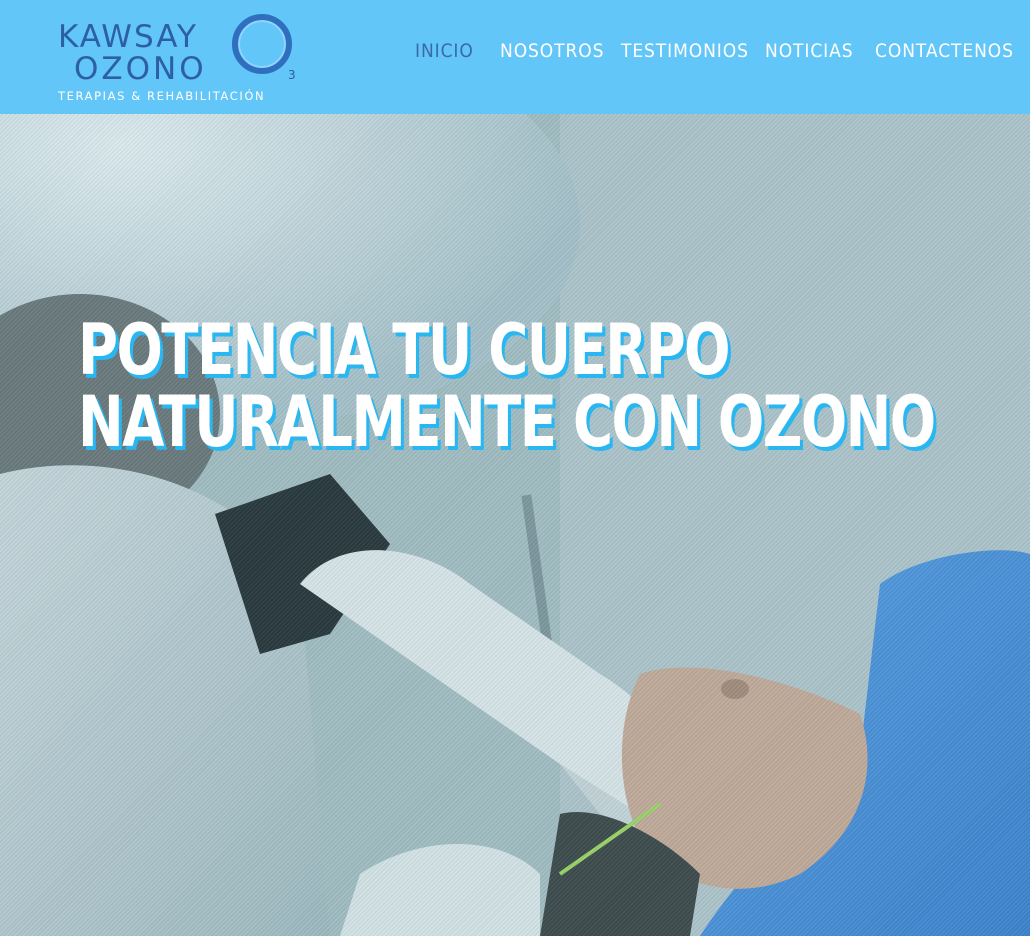 This screenshot has height=936, width=1030. What do you see at coordinates (507, 422) in the screenshot?
I see `hero-title-line2: NATURALMENTE CON OZONO` at bounding box center [507, 422].